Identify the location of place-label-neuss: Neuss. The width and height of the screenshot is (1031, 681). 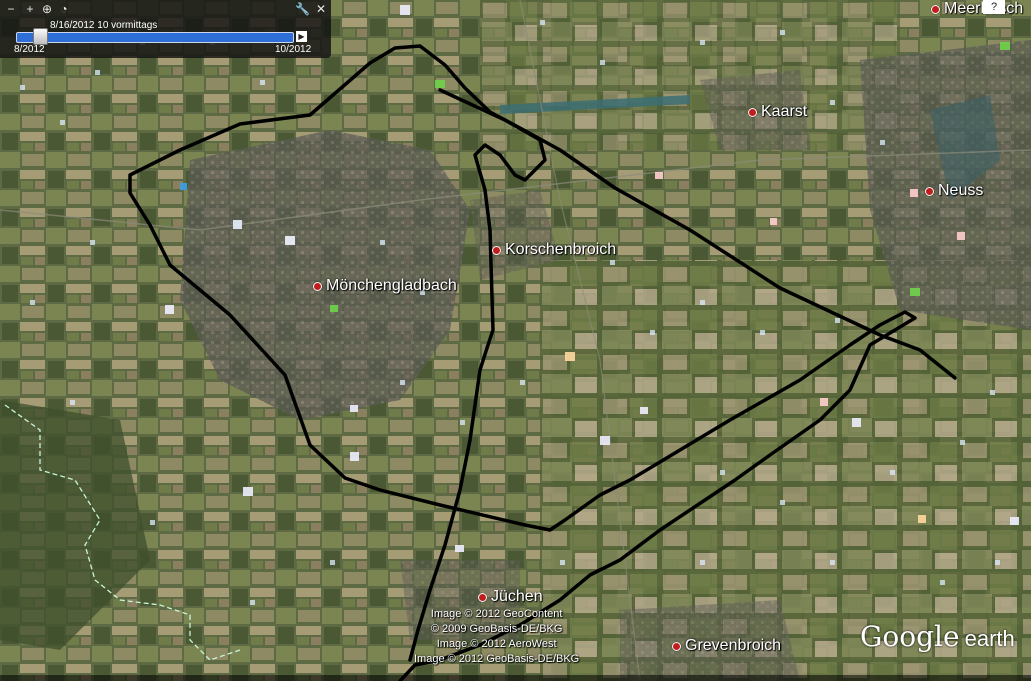
(954, 191).